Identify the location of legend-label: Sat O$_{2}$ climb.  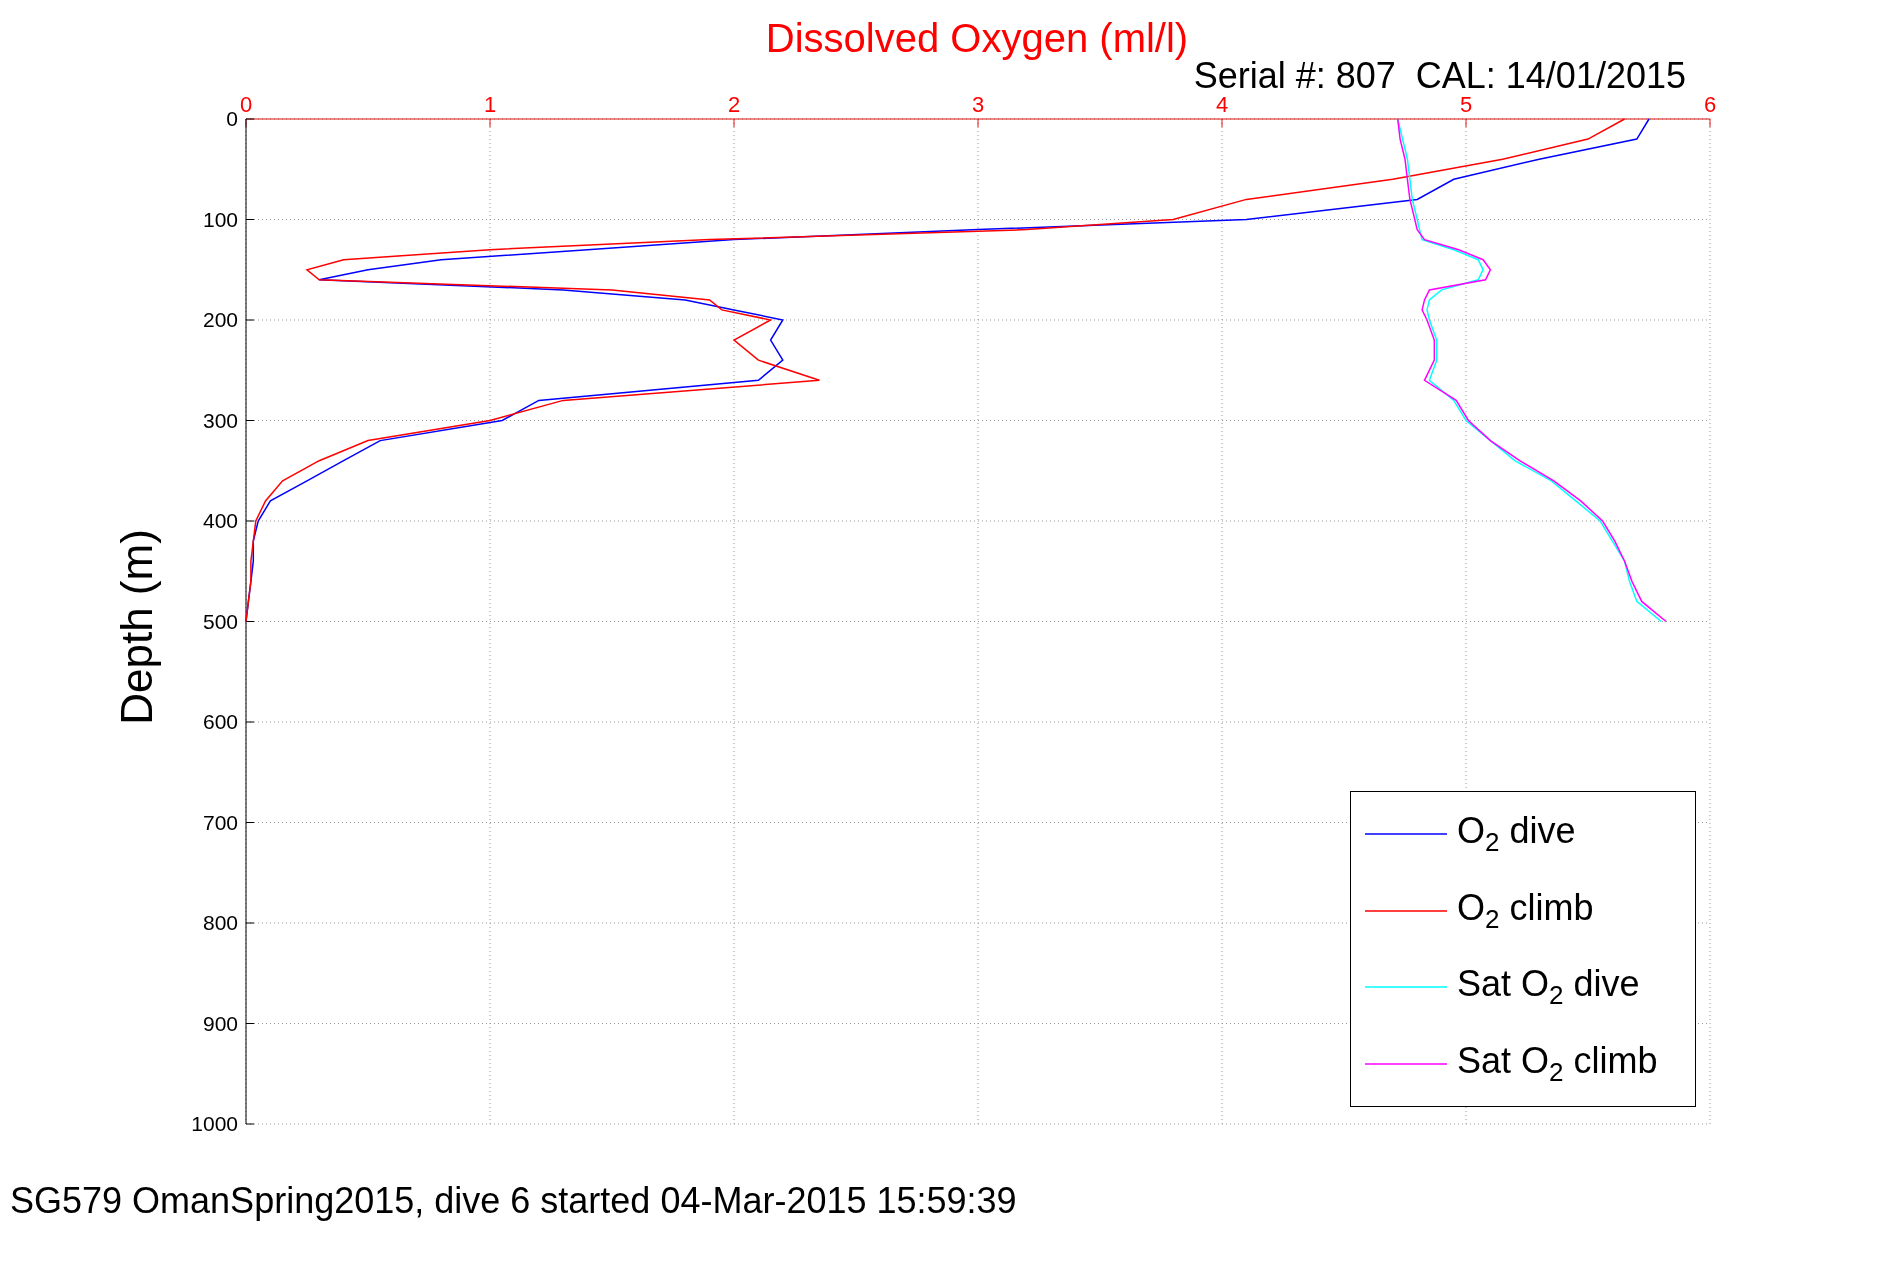
(1557, 1063).